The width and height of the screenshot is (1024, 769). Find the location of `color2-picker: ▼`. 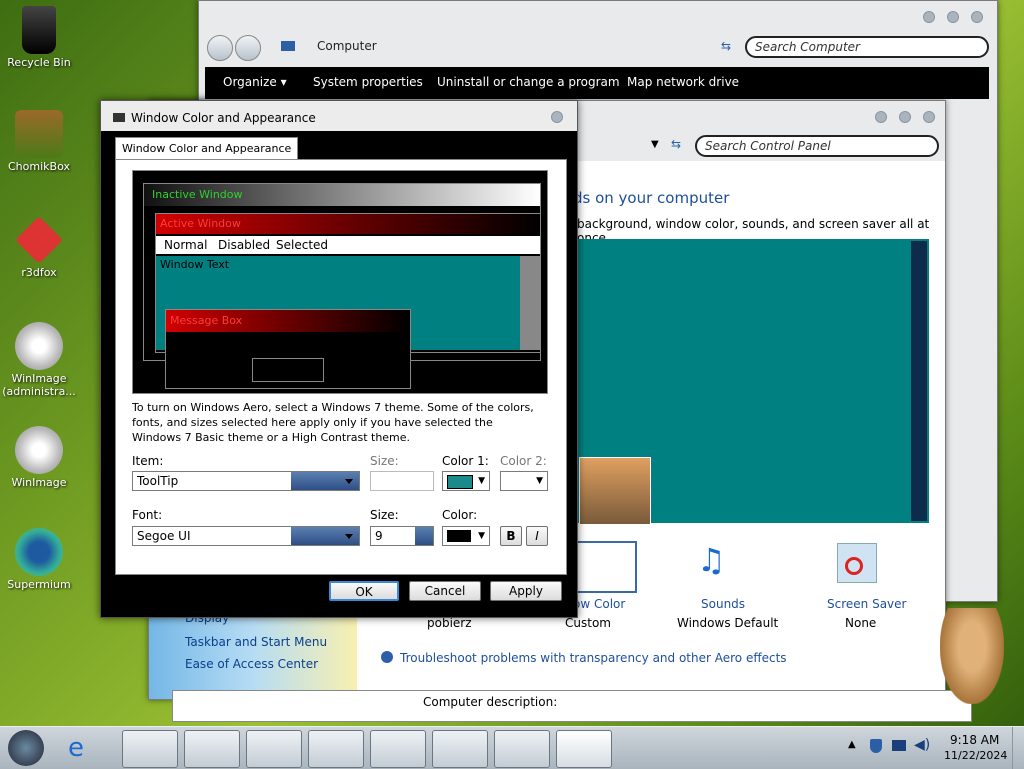

color2-picker: ▼ is located at coordinates (524, 481).